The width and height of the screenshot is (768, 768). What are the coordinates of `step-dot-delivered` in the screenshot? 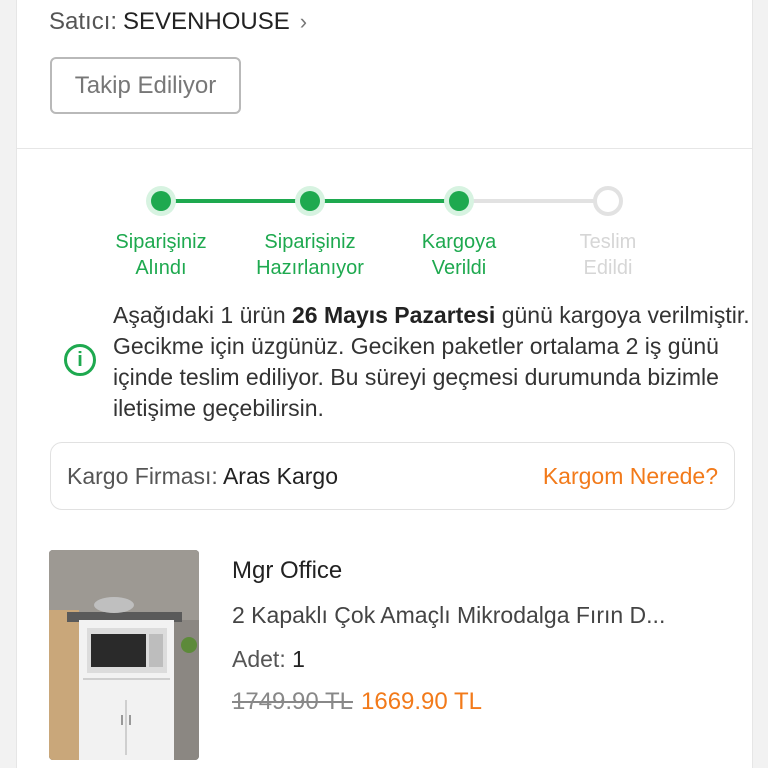 It's located at (608, 201).